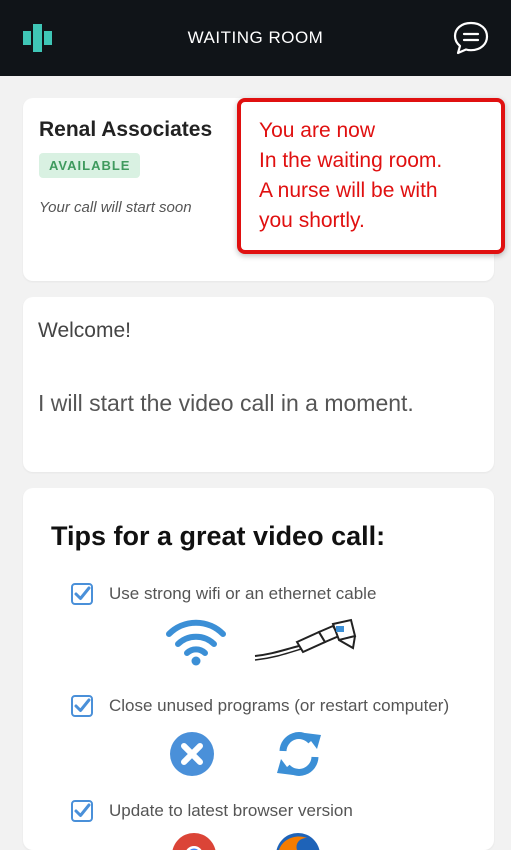 The image size is (511, 850). Describe the element at coordinates (226, 403) in the screenshot. I see `provider-message: I will start the video call in a moment.` at that location.